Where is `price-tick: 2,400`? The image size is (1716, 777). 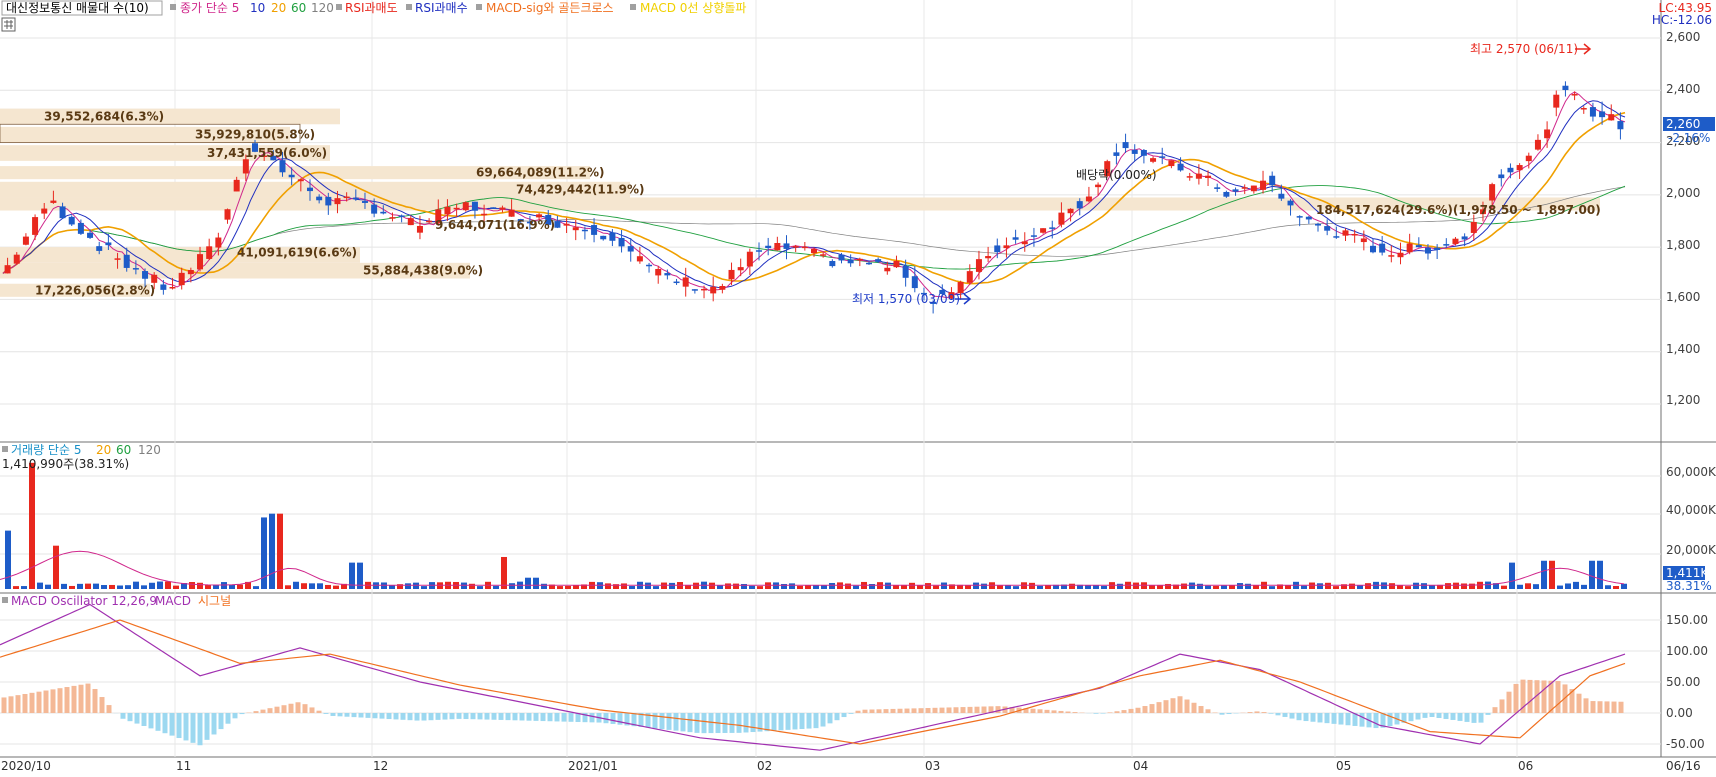
price-tick: 2,400 is located at coordinates (1683, 89).